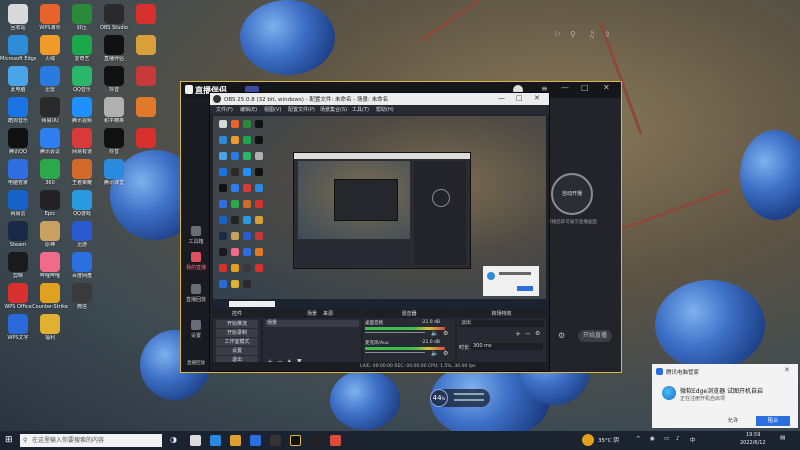  What do you see at coordinates (91, 440) in the screenshot?
I see `taskbar-search-input: ⚲ 在这里输入你要搜索的内容` at bounding box center [91, 440].